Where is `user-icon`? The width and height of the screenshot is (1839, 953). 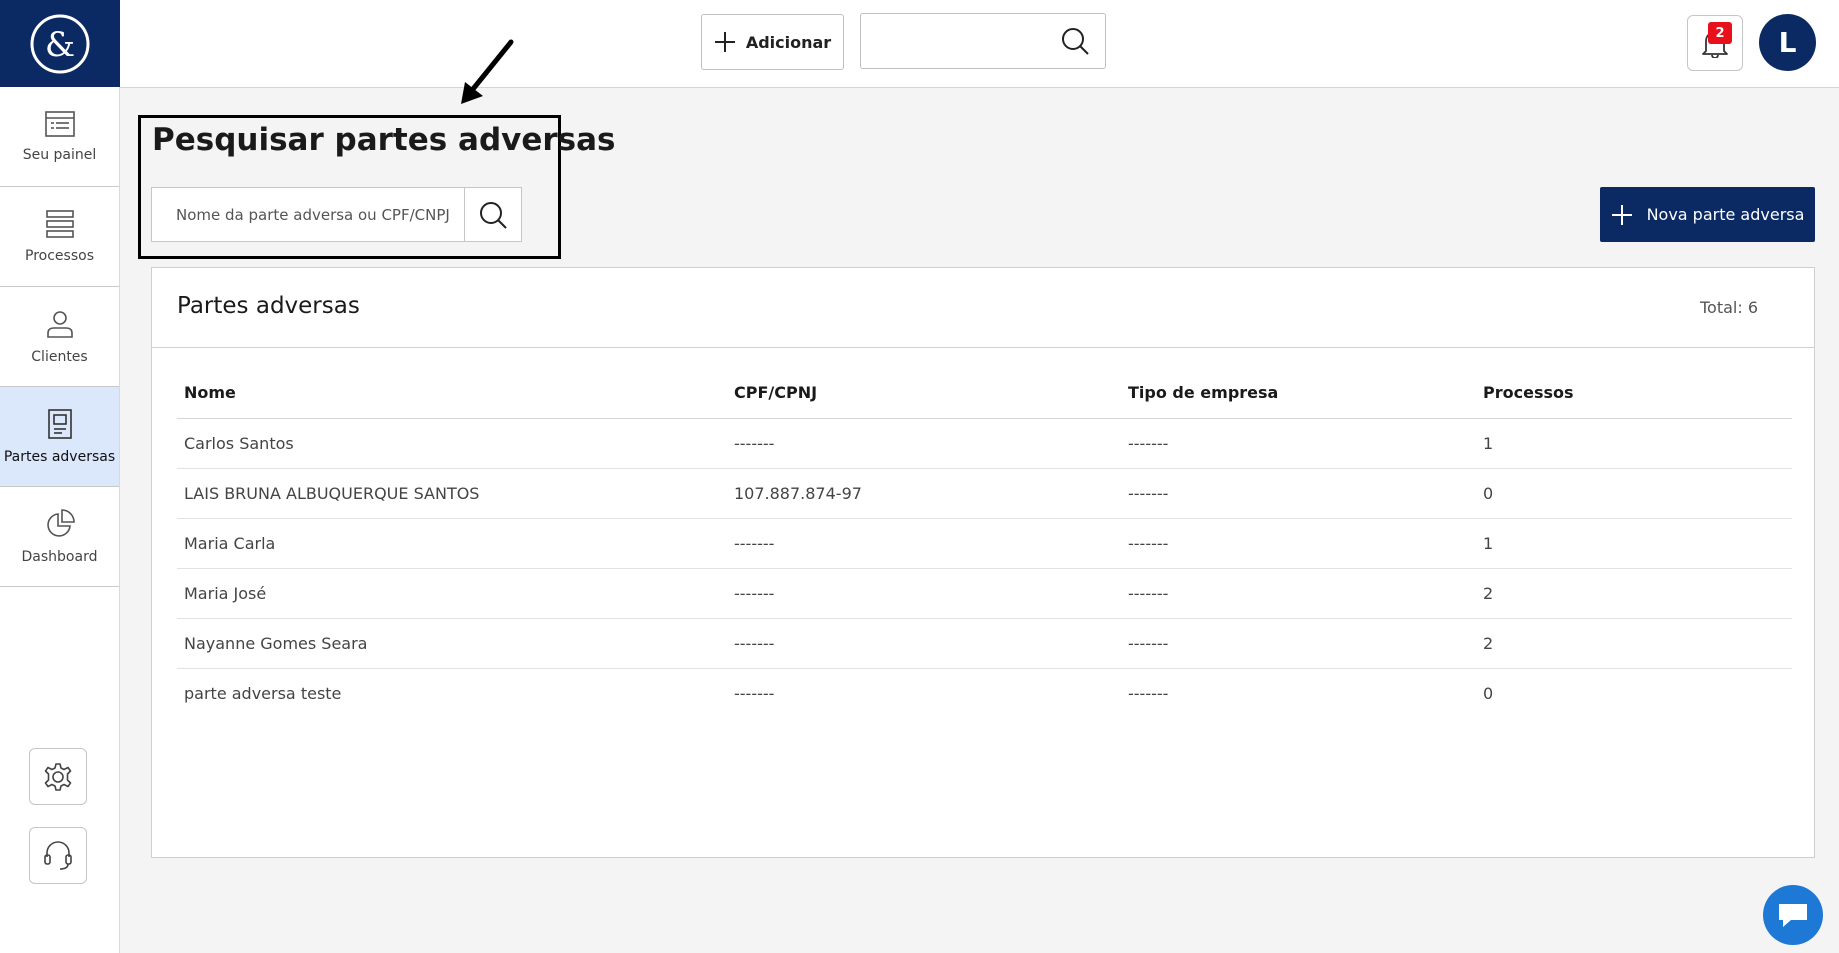 user-icon is located at coordinates (59, 324).